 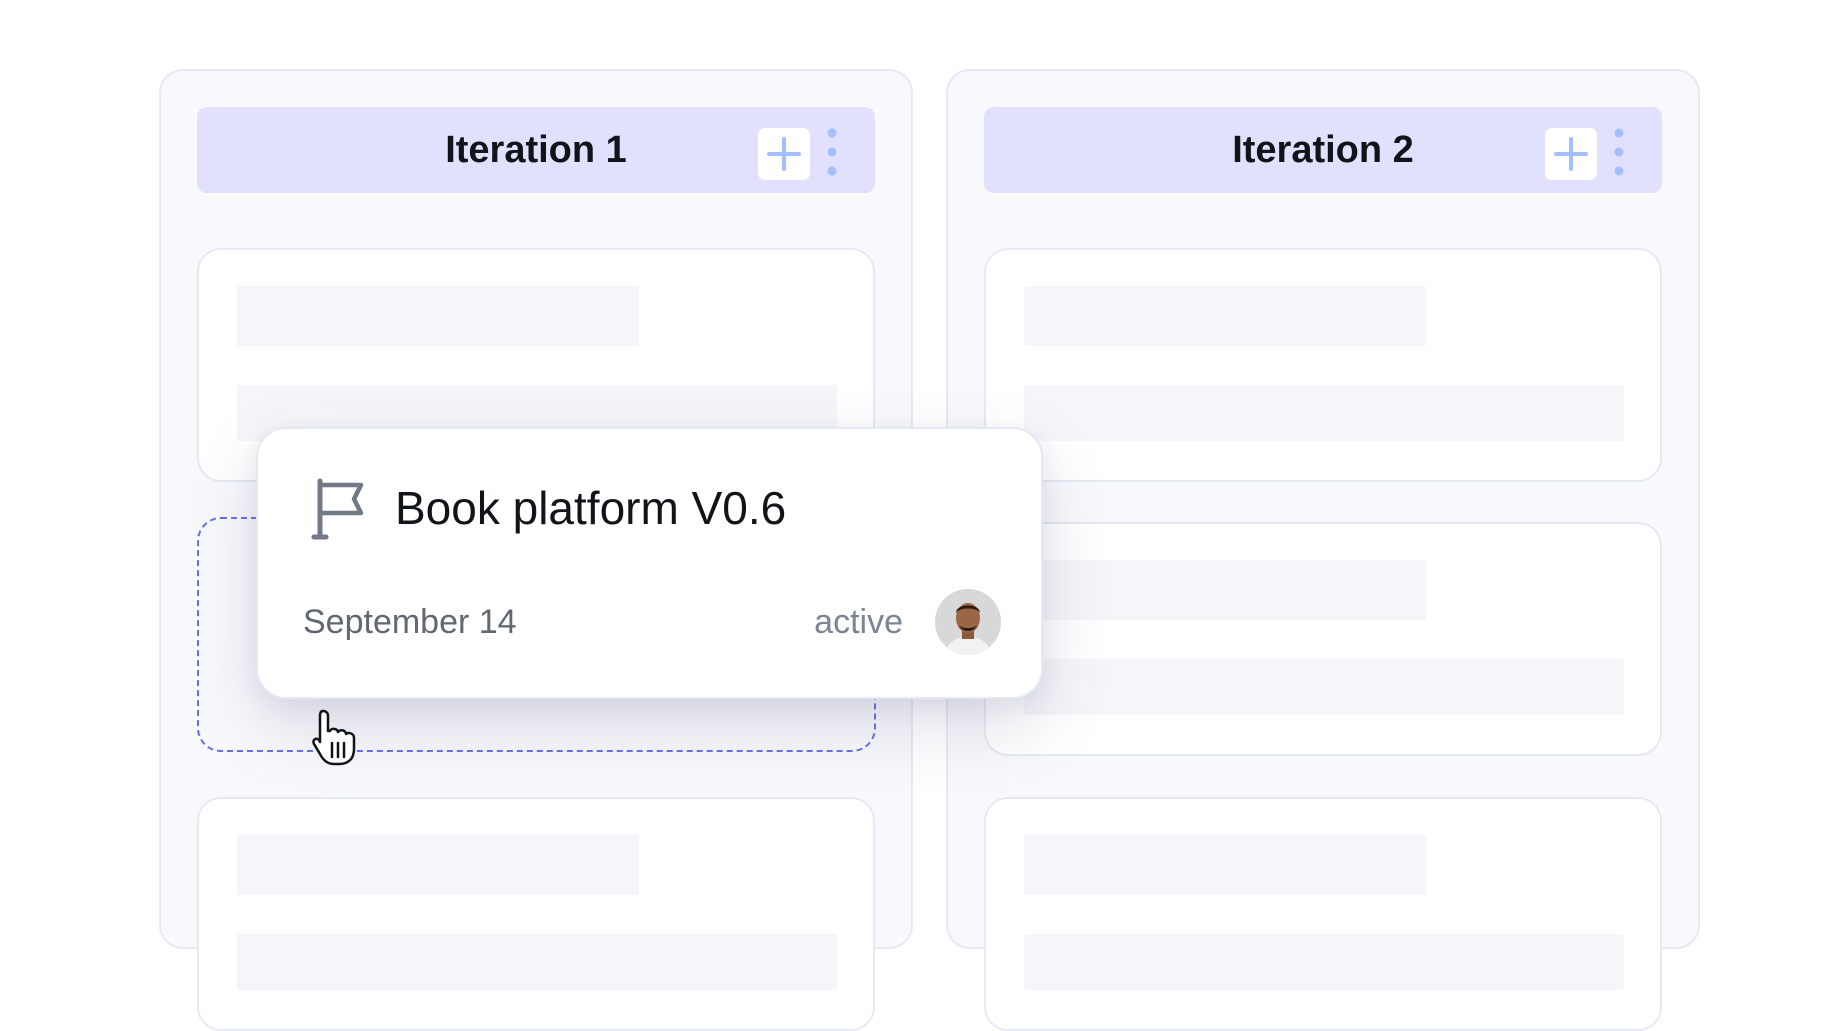 I want to click on hand-cursor-icon, so click(x=334, y=737).